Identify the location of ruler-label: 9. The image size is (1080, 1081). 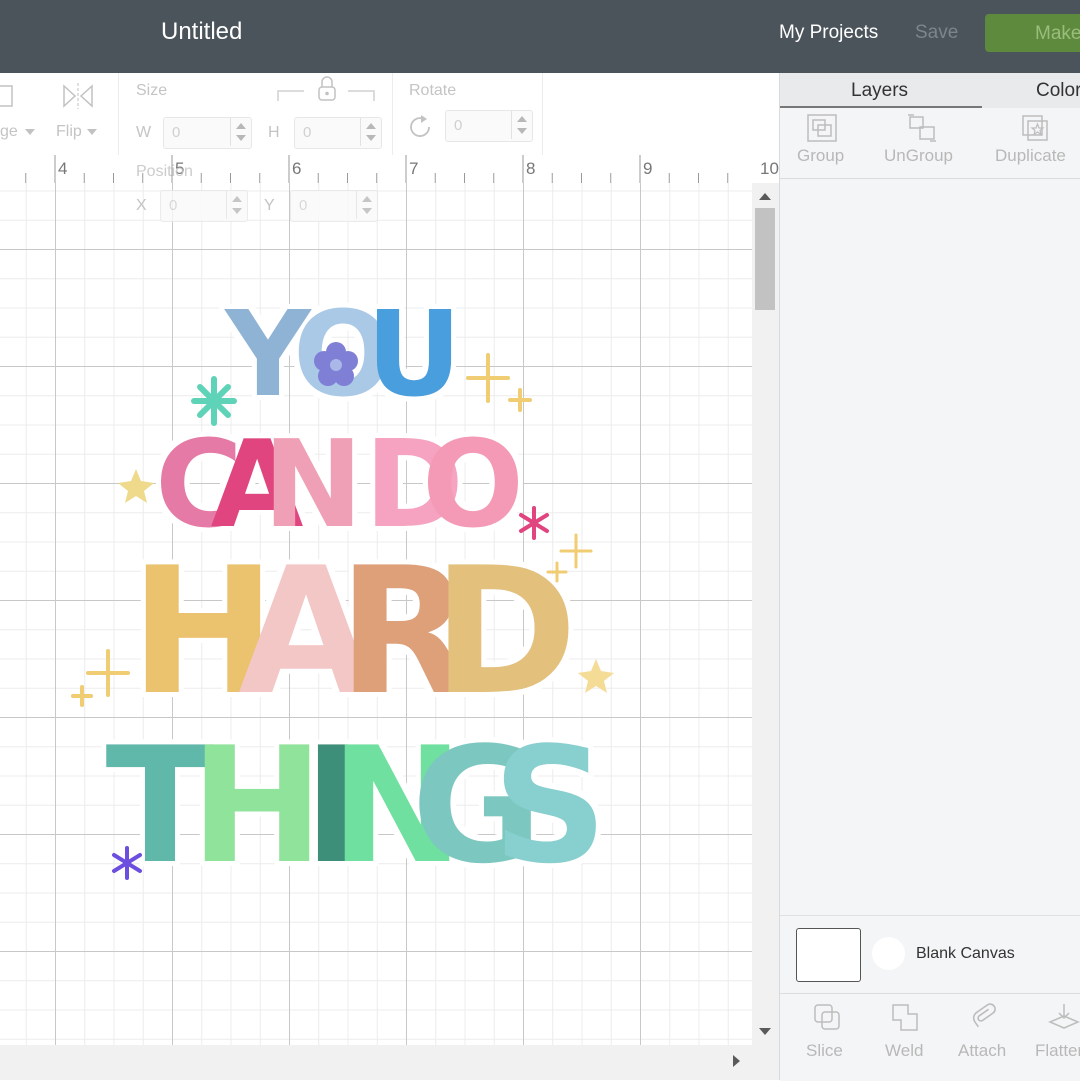
(648, 168).